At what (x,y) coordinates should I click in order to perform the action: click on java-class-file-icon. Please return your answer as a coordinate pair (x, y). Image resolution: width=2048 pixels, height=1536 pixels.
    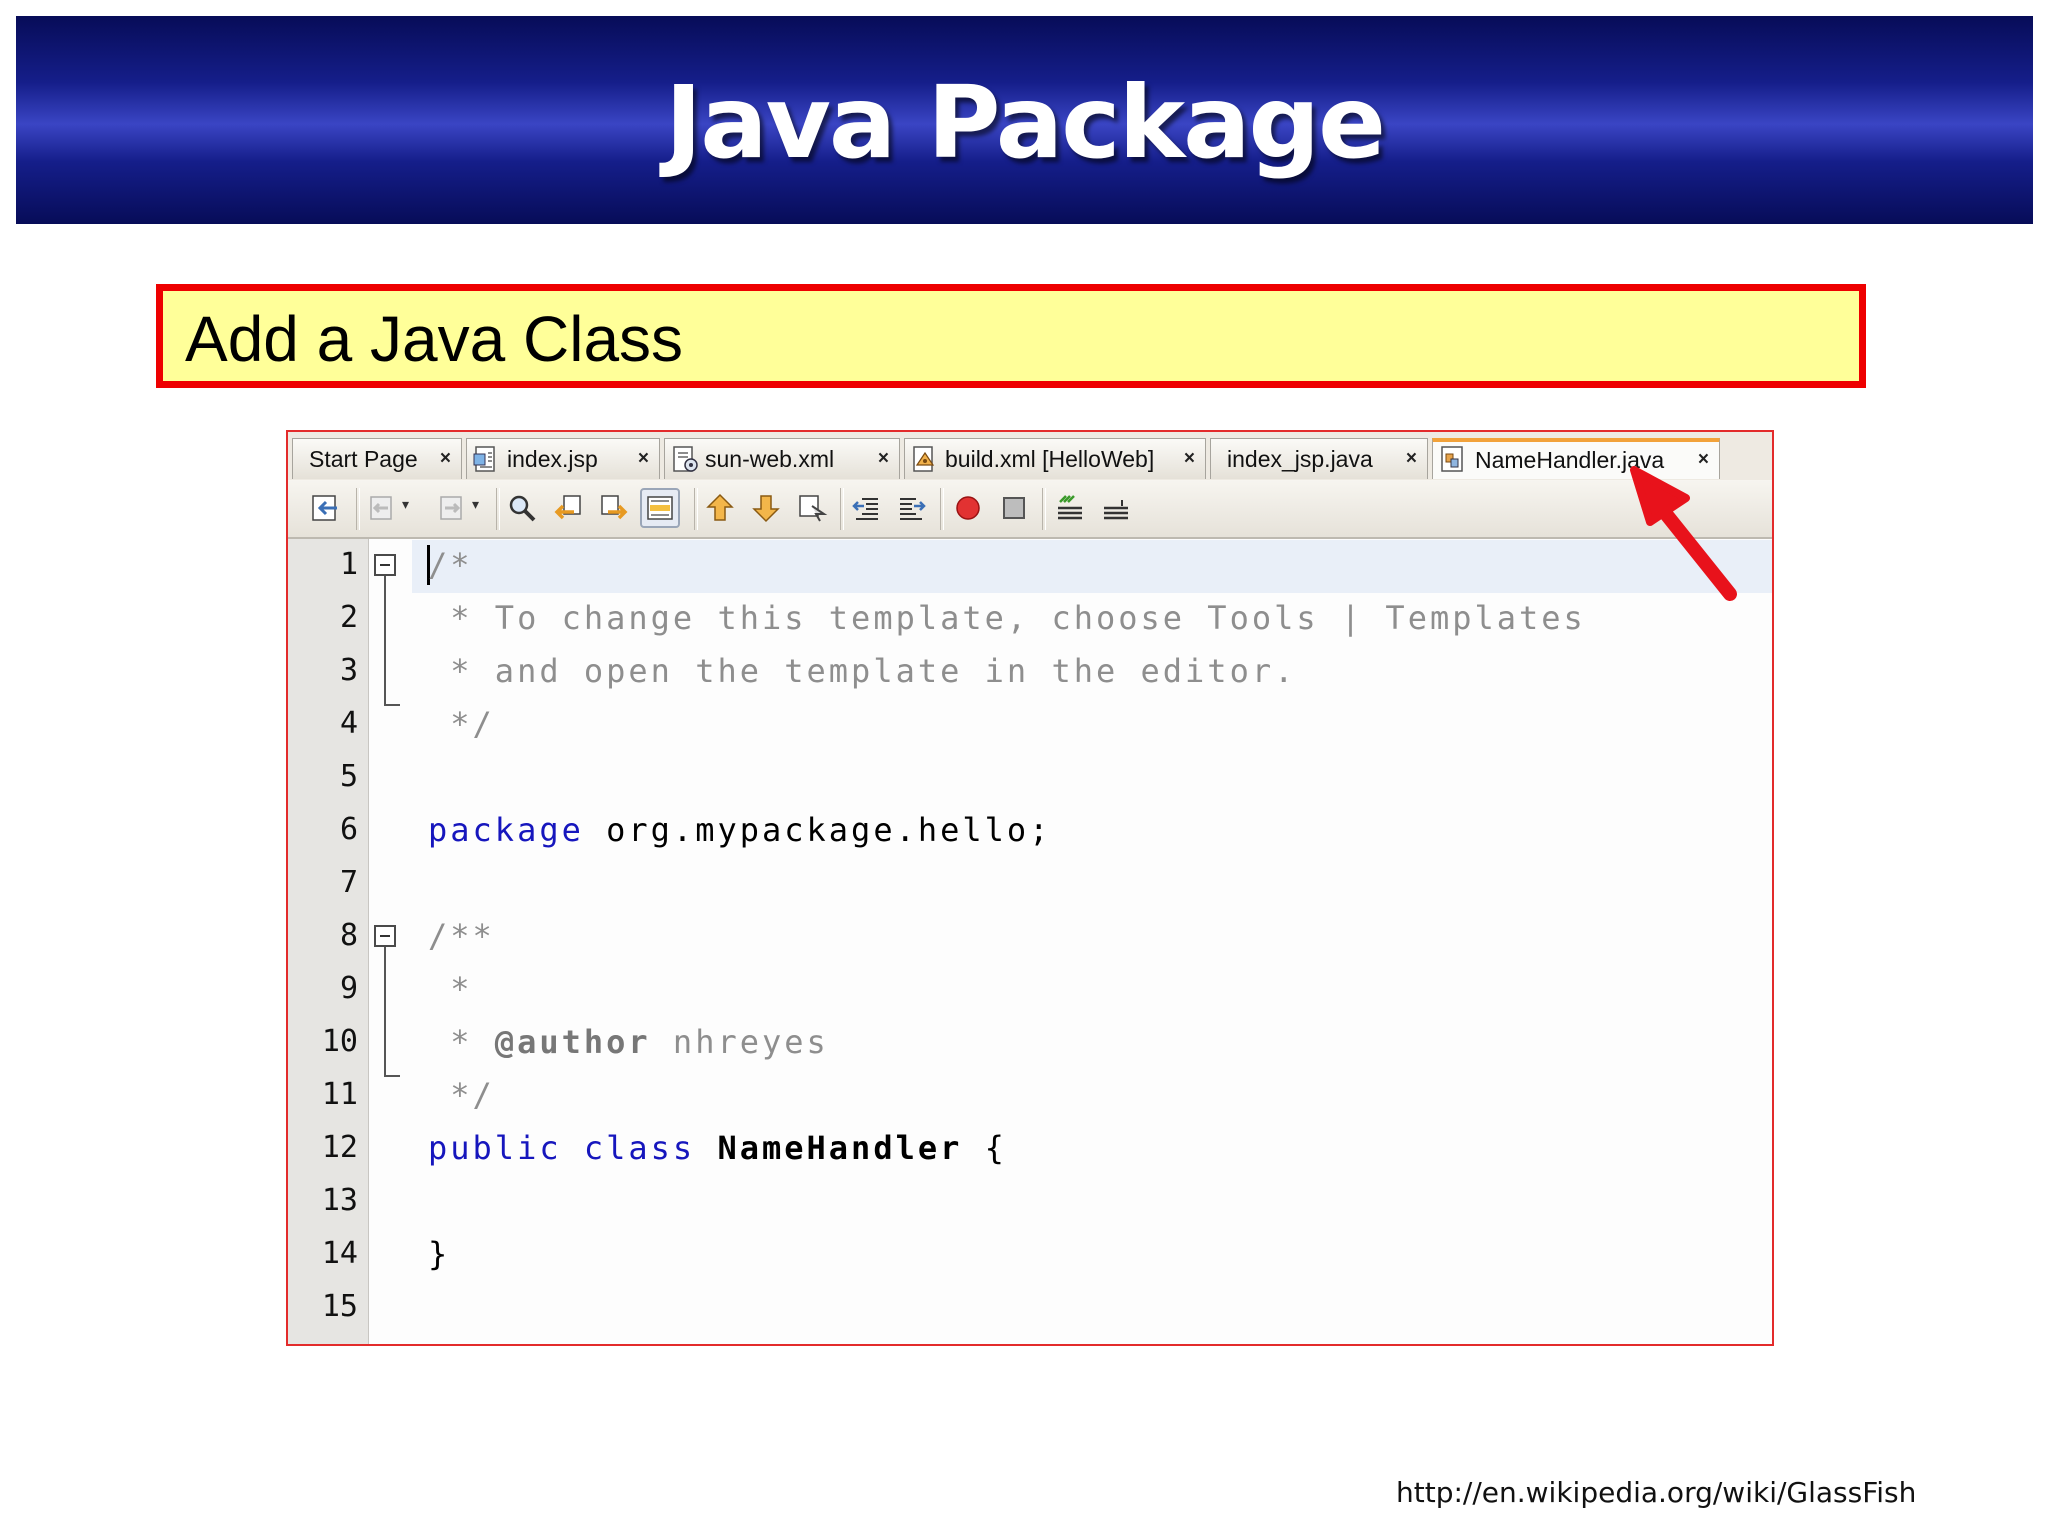
    Looking at the image, I should click on (1453, 464).